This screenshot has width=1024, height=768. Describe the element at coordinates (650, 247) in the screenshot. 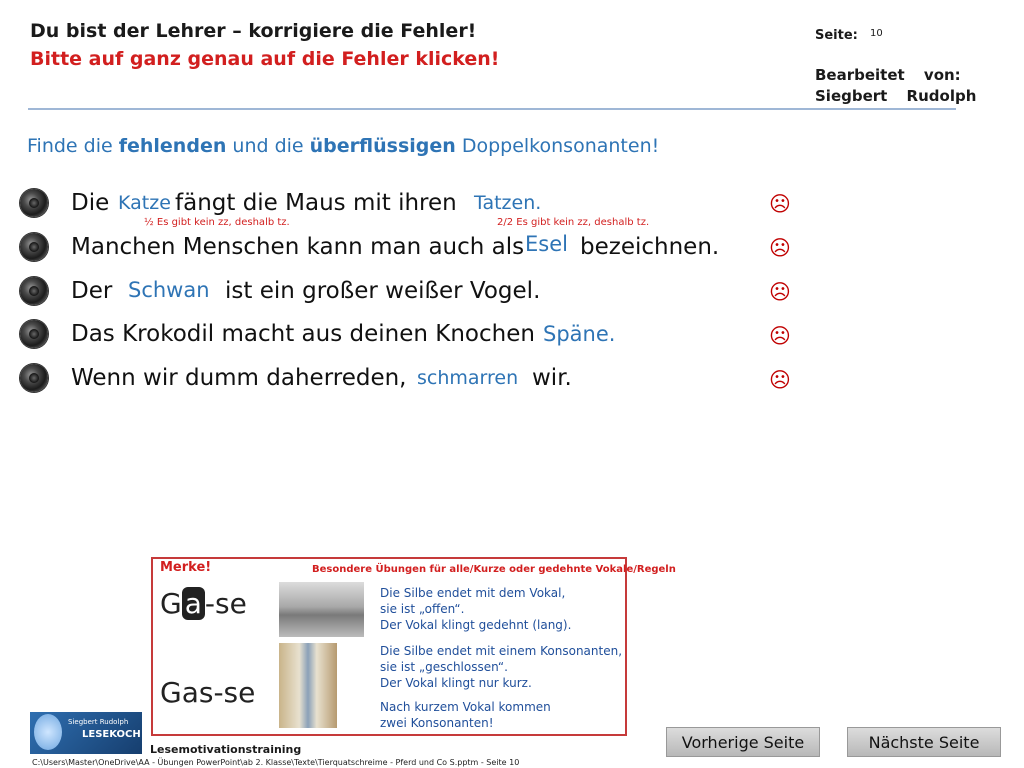

I see `sentence-2-end: bezeichnen.` at that location.